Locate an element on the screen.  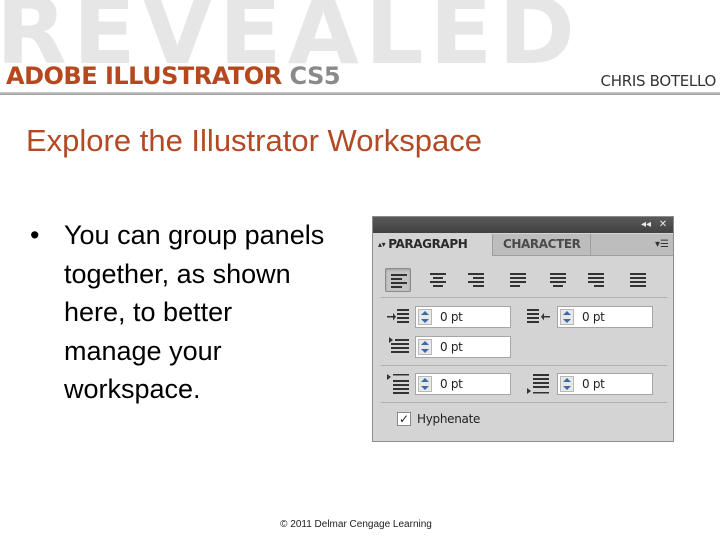
right-indent-stepper is located at coordinates (567, 317).